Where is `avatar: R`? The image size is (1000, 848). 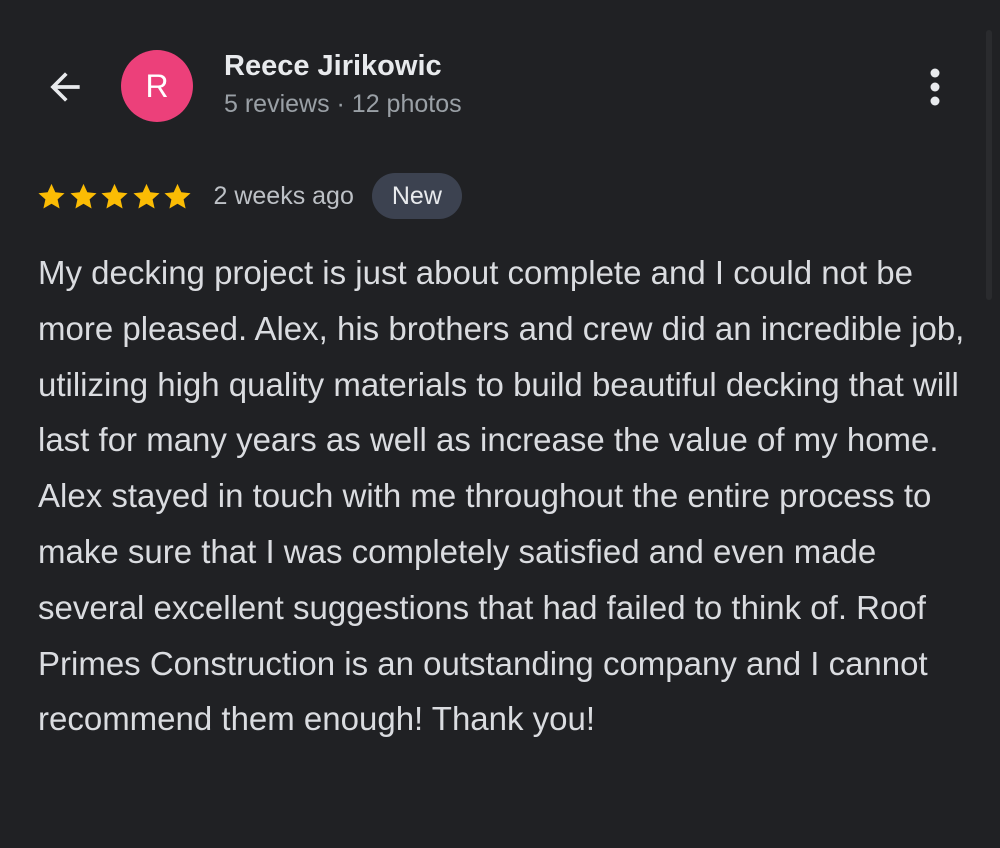
avatar: R is located at coordinates (157, 86).